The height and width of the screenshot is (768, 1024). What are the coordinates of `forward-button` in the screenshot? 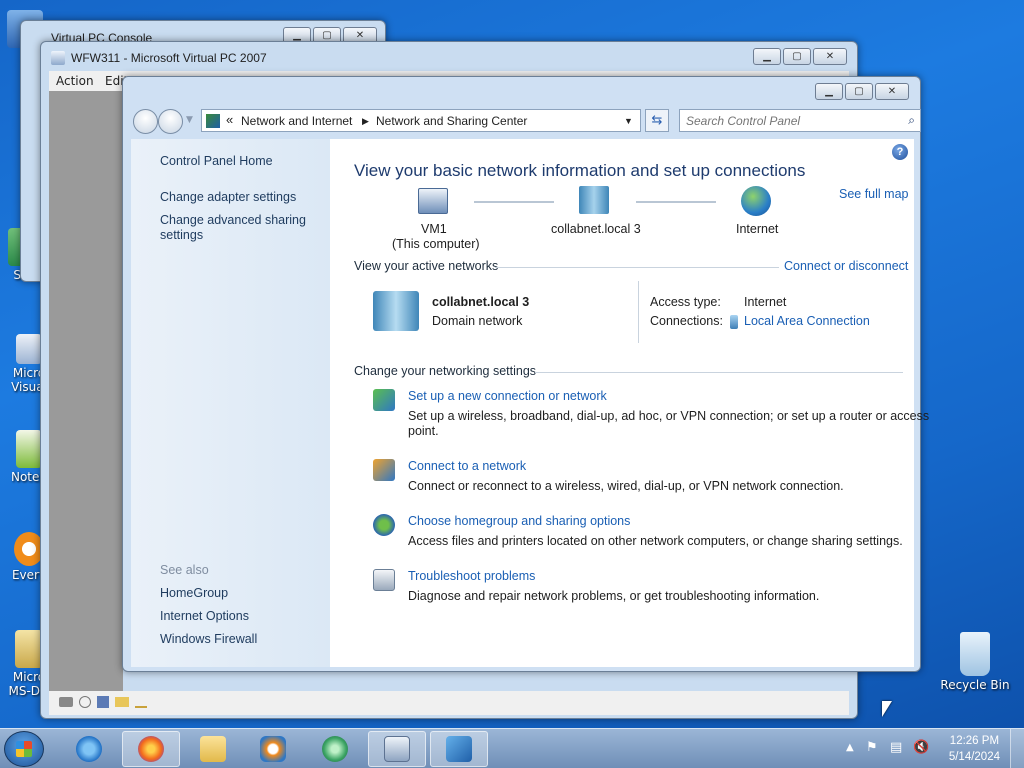 It's located at (170, 121).